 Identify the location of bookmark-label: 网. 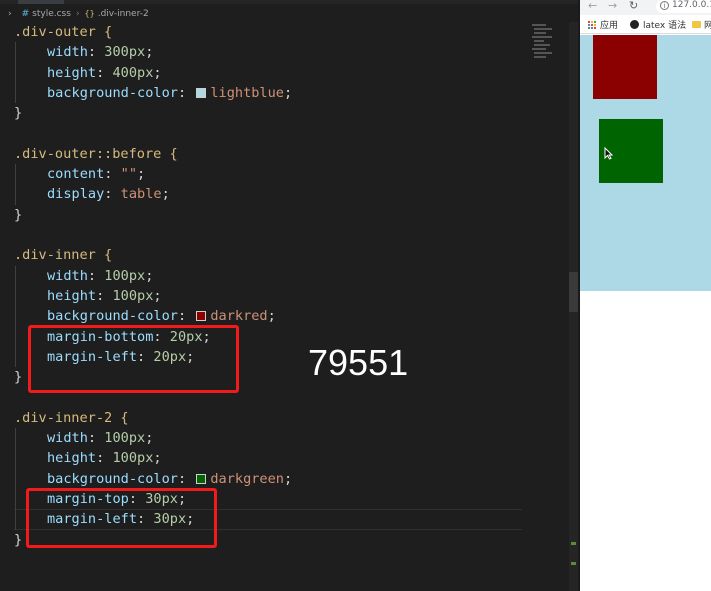
(707, 26).